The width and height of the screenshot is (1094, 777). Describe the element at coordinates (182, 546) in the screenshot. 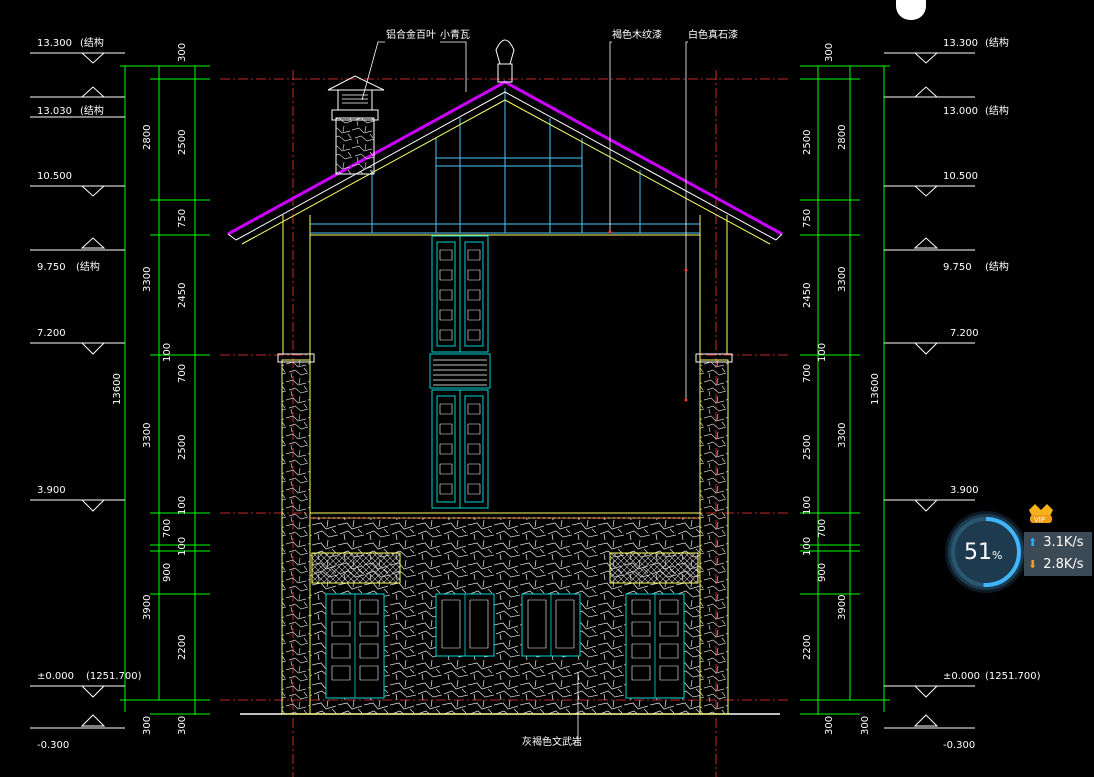

I see `left-dim-100-lower: 100` at that location.